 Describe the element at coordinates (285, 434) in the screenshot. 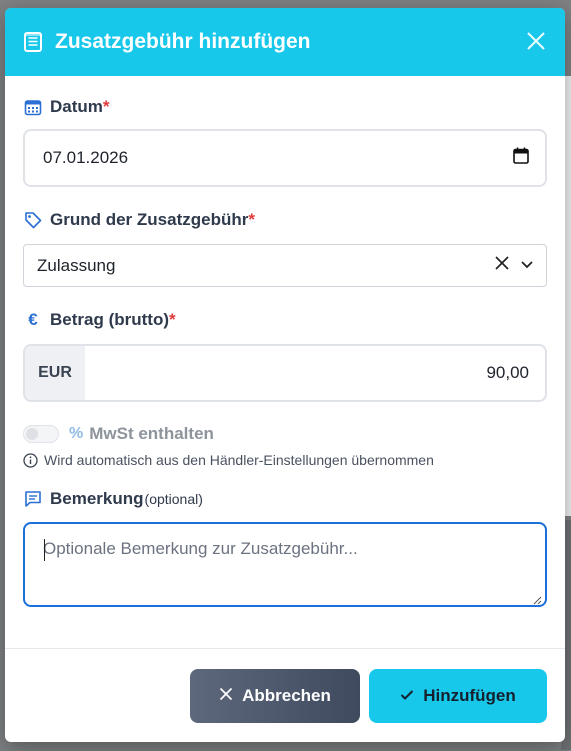

I see `vat-toggle-row: % MwSt enthalten` at that location.